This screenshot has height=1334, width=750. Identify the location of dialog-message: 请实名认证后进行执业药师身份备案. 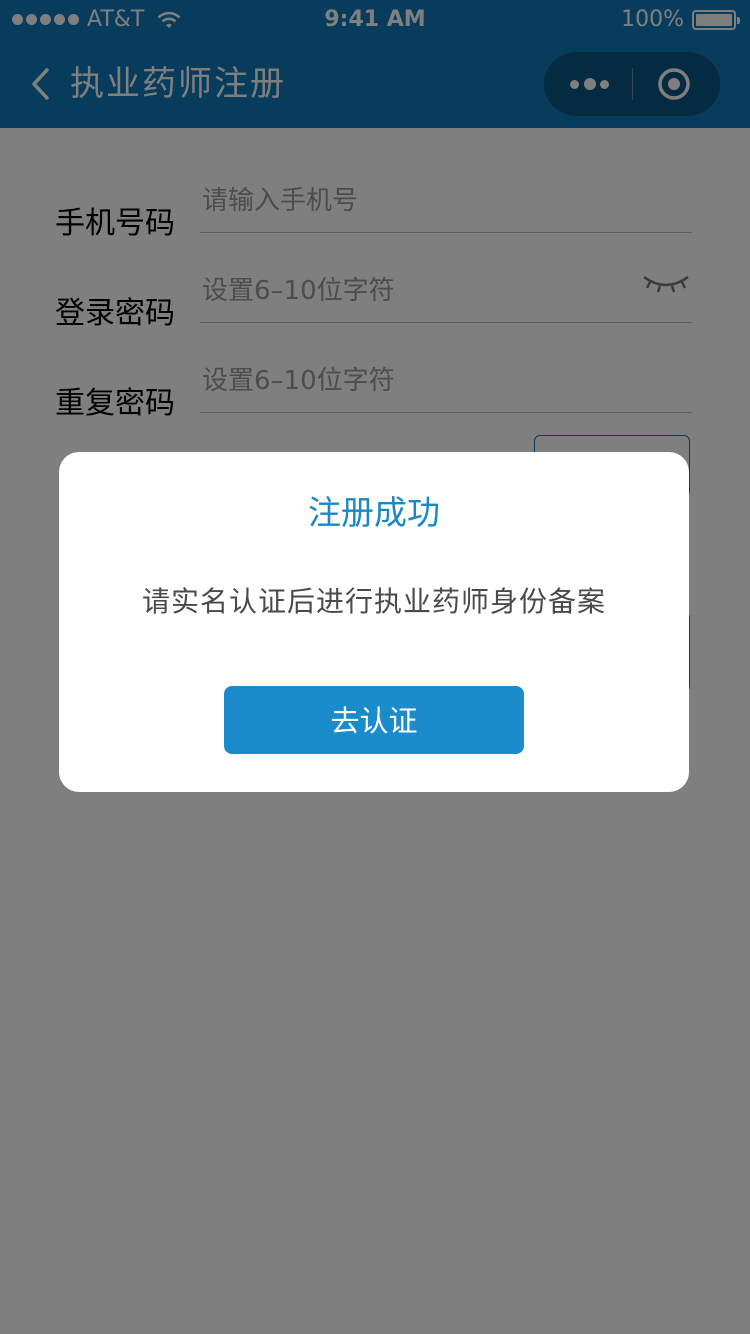
(373, 601).